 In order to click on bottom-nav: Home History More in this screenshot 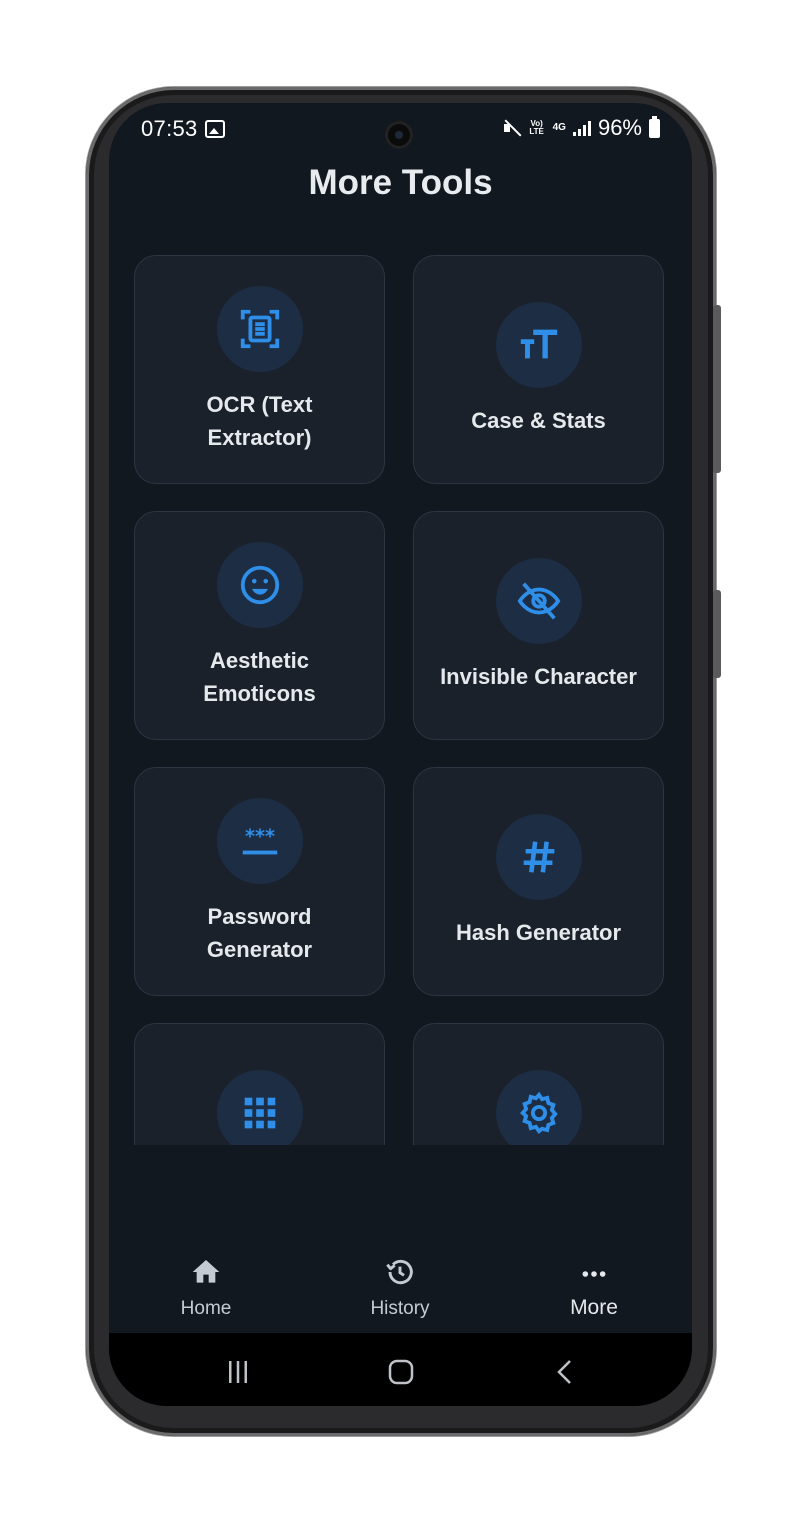, I will do `click(400, 1284)`.